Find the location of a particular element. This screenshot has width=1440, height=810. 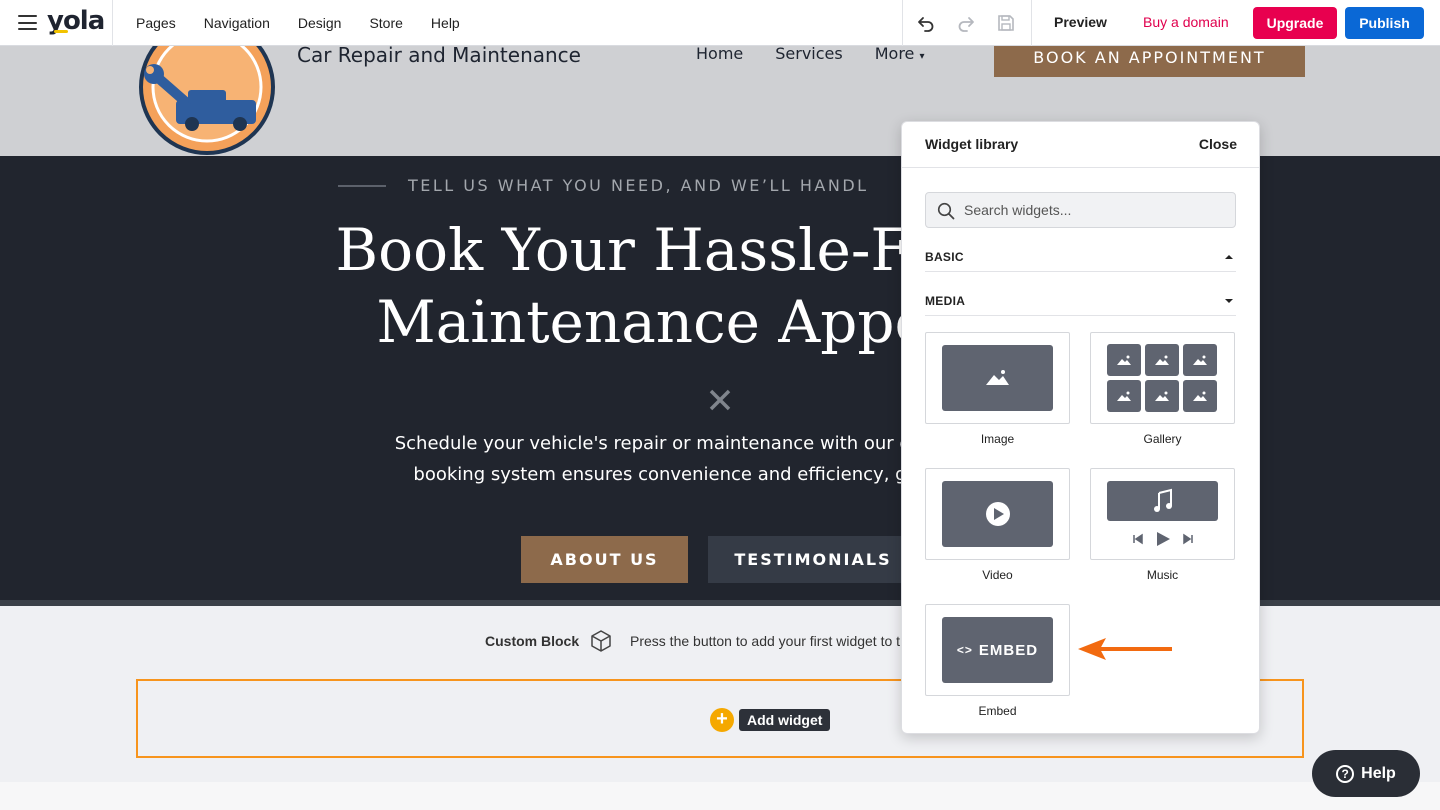

widget-label: Embed is located at coordinates (997, 711).